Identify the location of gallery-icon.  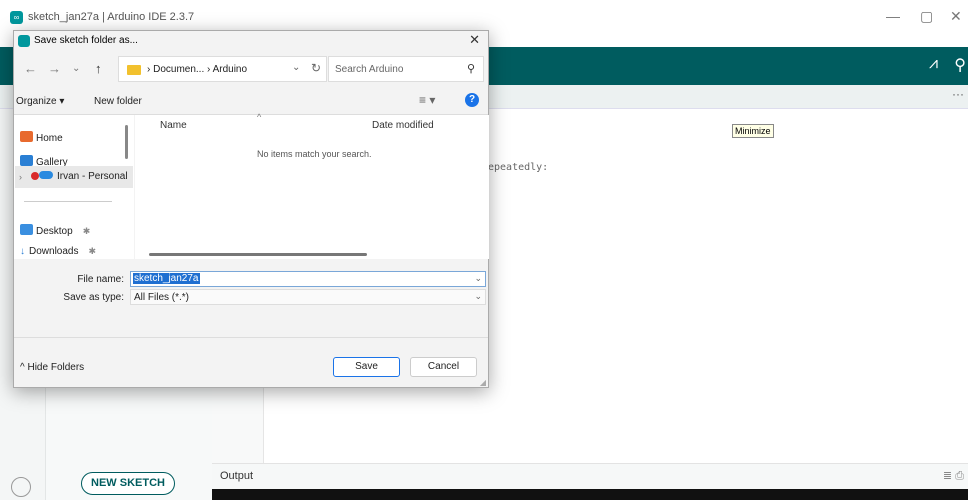
(26, 160).